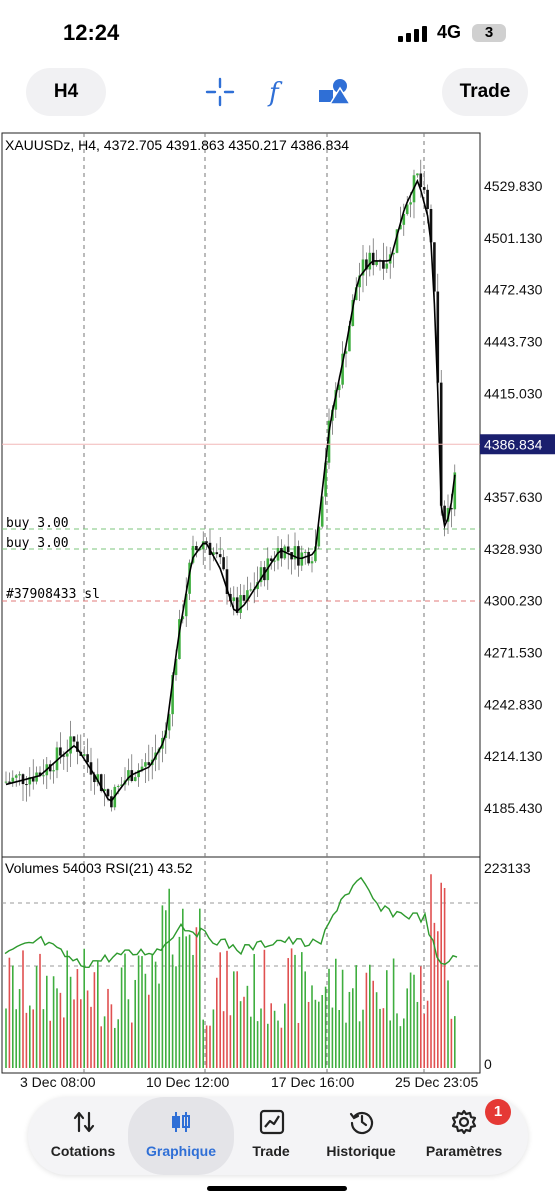 The height and width of the screenshot is (1200, 555). Describe the element at coordinates (361, 1151) in the screenshot. I see `tab-label: Historique` at that location.